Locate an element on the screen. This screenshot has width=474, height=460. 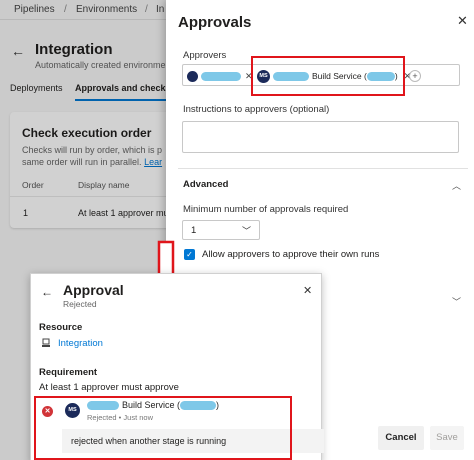
resource-link: Integration is located at coordinates (80, 343).